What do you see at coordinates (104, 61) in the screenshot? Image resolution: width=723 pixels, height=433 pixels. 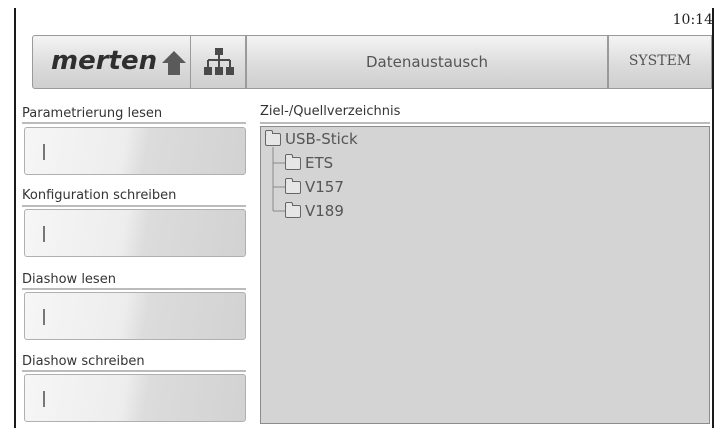 I see `merten-logo: merten` at bounding box center [104, 61].